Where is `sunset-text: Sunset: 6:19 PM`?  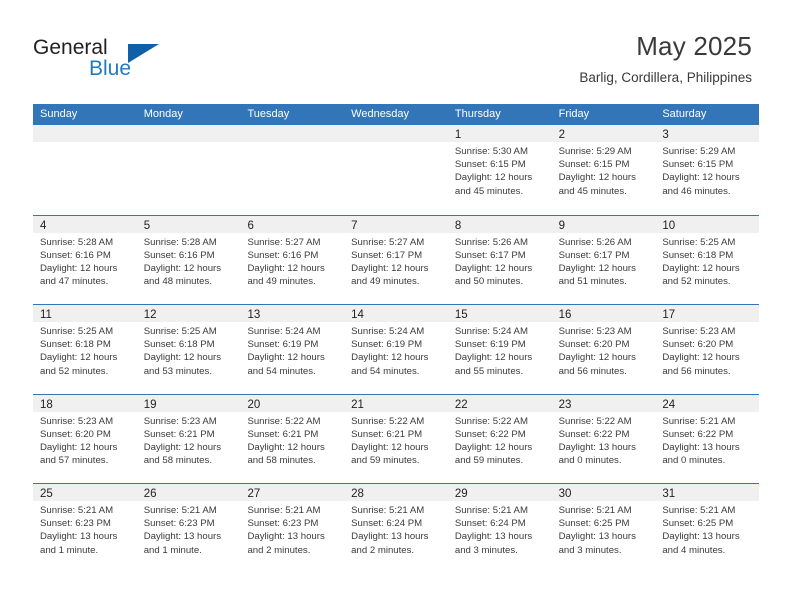
sunset-text: Sunset: 6:19 PM is located at coordinates (283, 345).